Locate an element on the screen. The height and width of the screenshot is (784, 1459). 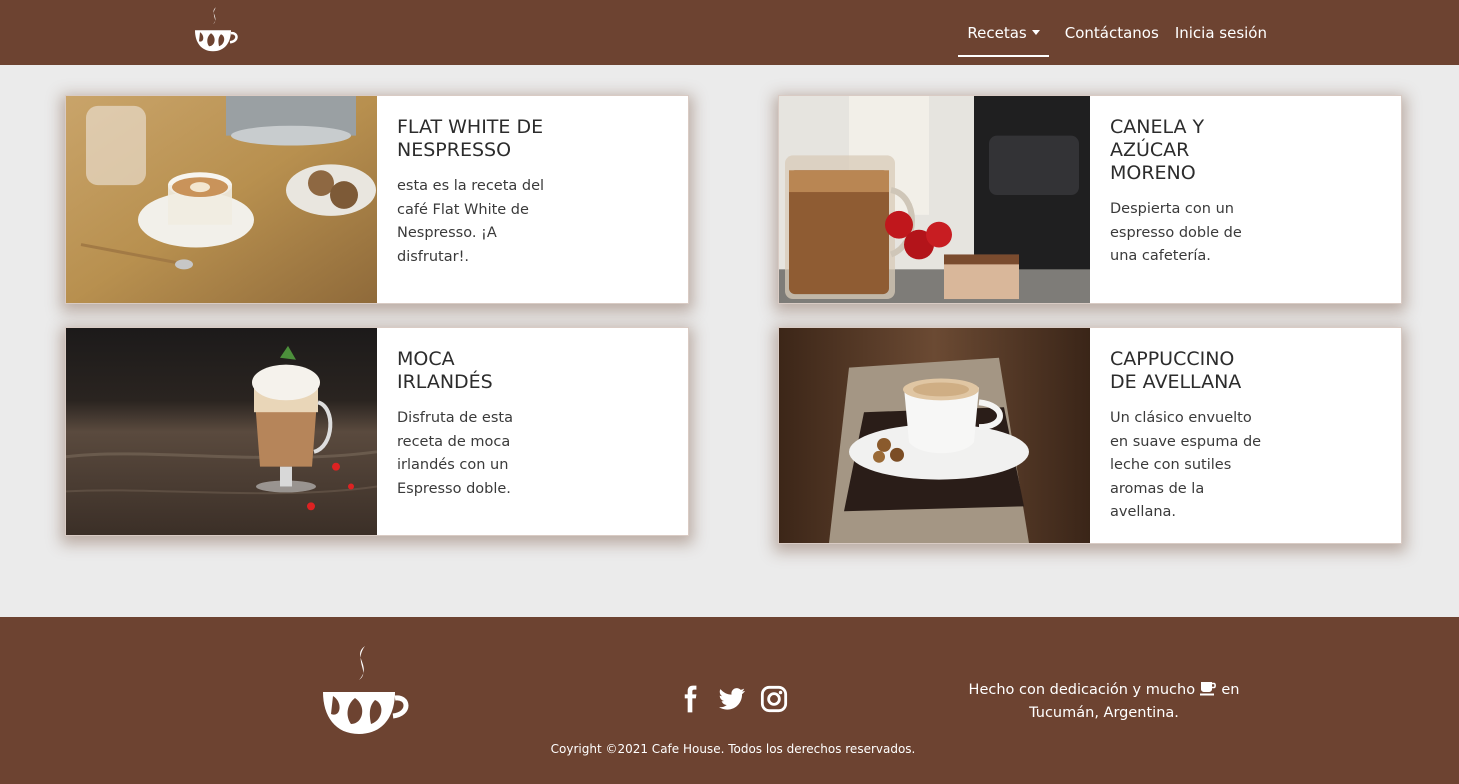
irish-mocha-photo is located at coordinates (221, 431).